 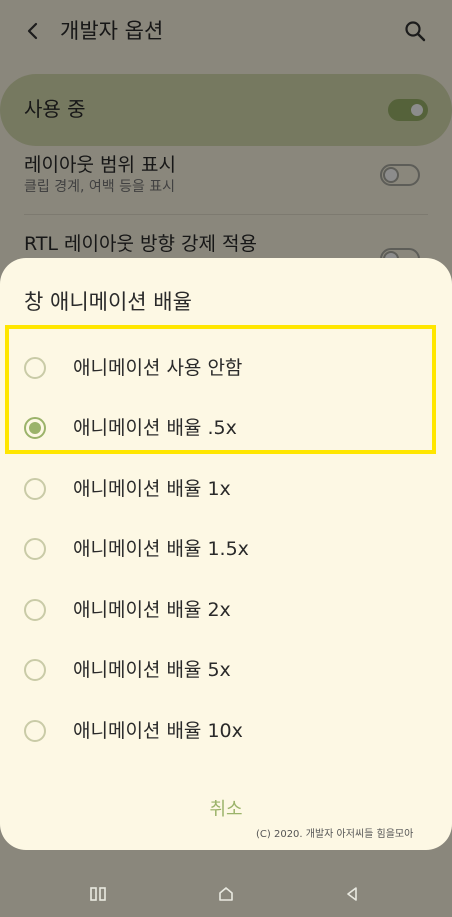 I want to click on option-scale-10x: 애니메이션 배율 10x, so click(x=226, y=731).